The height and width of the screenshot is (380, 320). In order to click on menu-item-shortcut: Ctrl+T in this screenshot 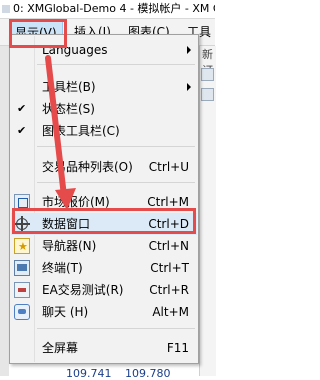, I will do `click(169, 268)`.